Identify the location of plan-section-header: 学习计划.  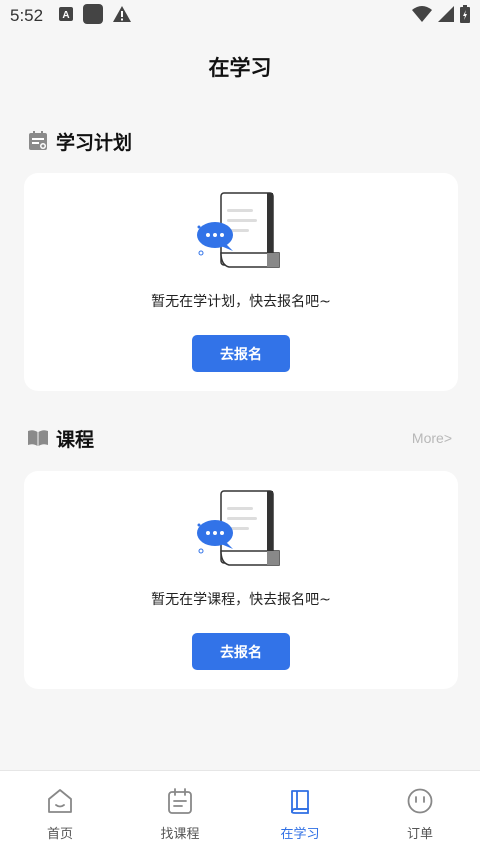
(240, 141).